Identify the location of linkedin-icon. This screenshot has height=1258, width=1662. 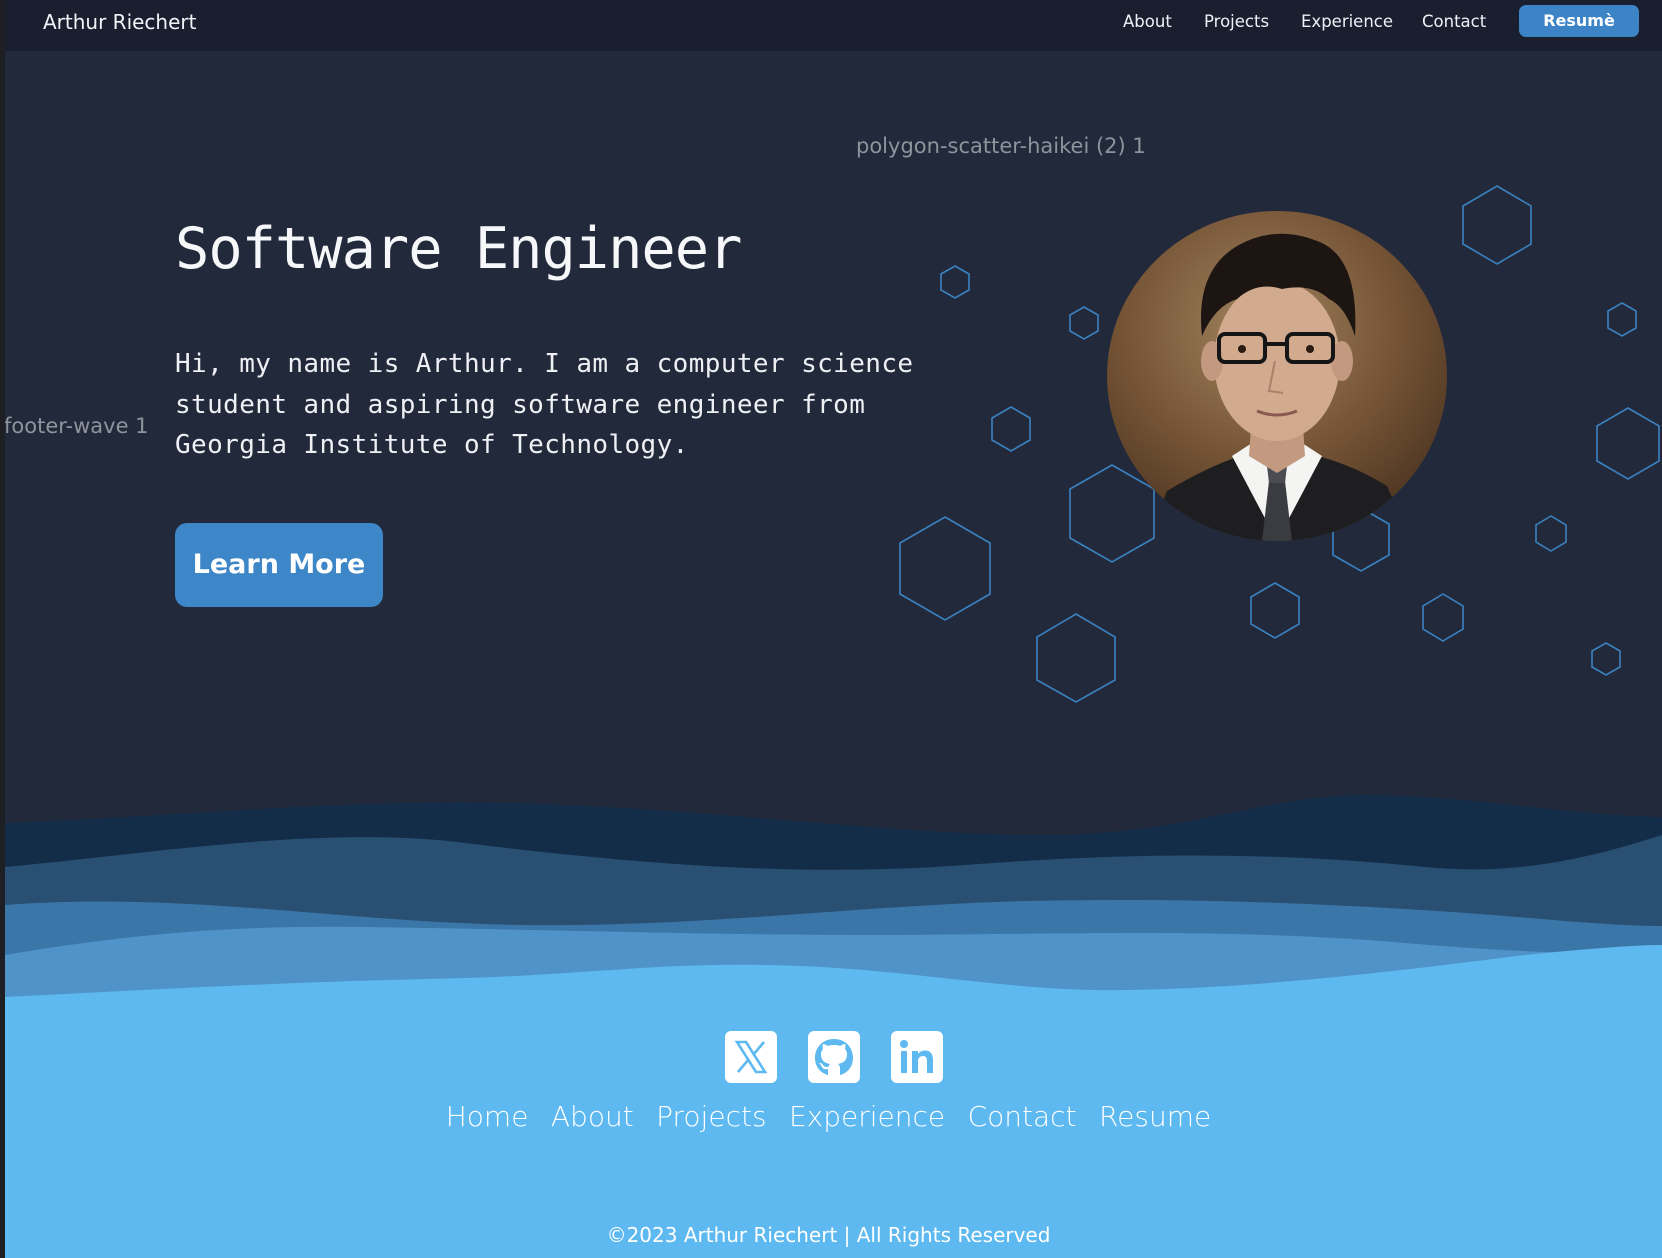
(917, 1057).